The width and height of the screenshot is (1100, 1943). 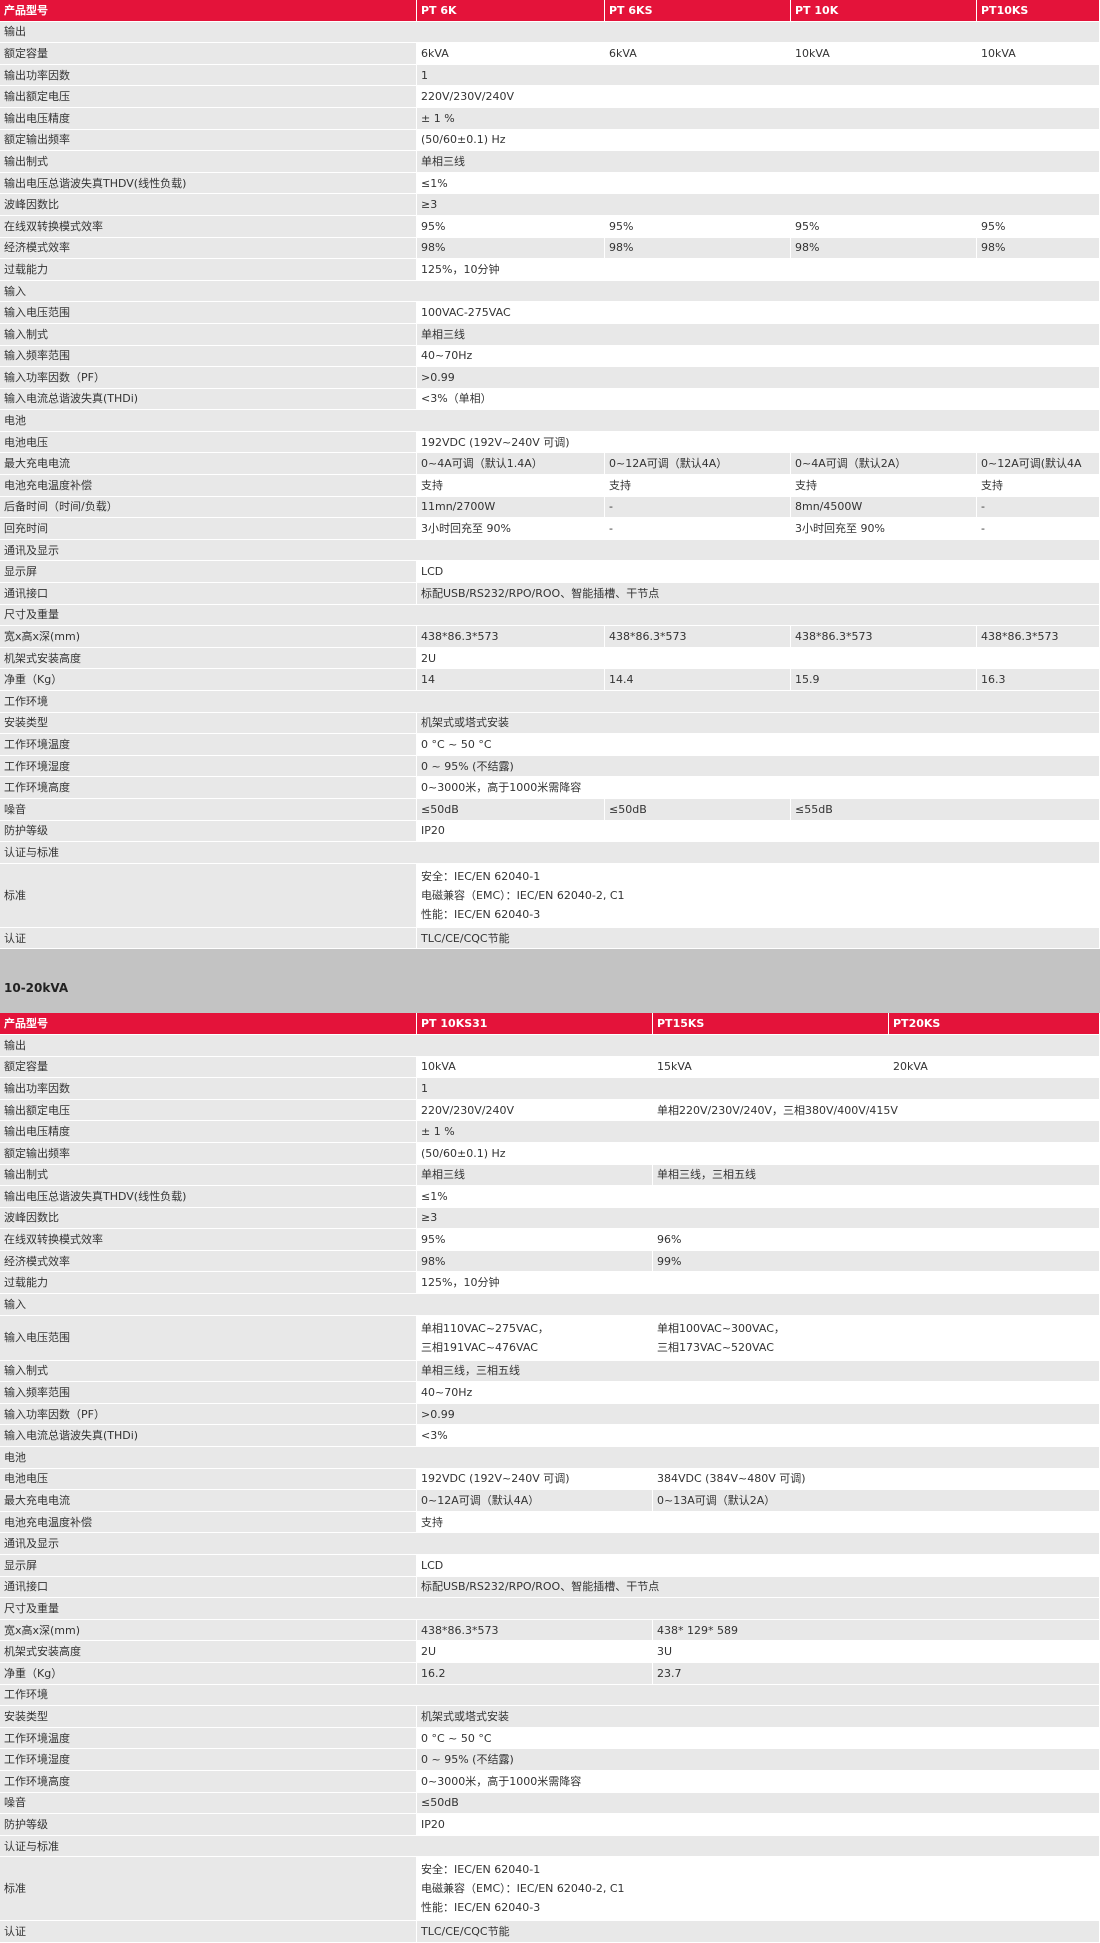 I want to click on cell-value: 438*86.3*573, so click(x=511, y=637).